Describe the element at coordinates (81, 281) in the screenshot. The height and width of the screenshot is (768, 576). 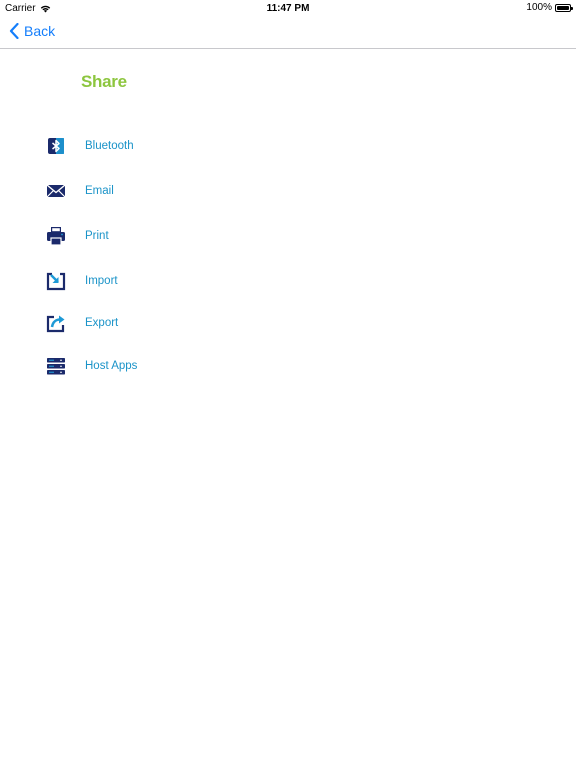
I see `menu-item-import: Import` at that location.